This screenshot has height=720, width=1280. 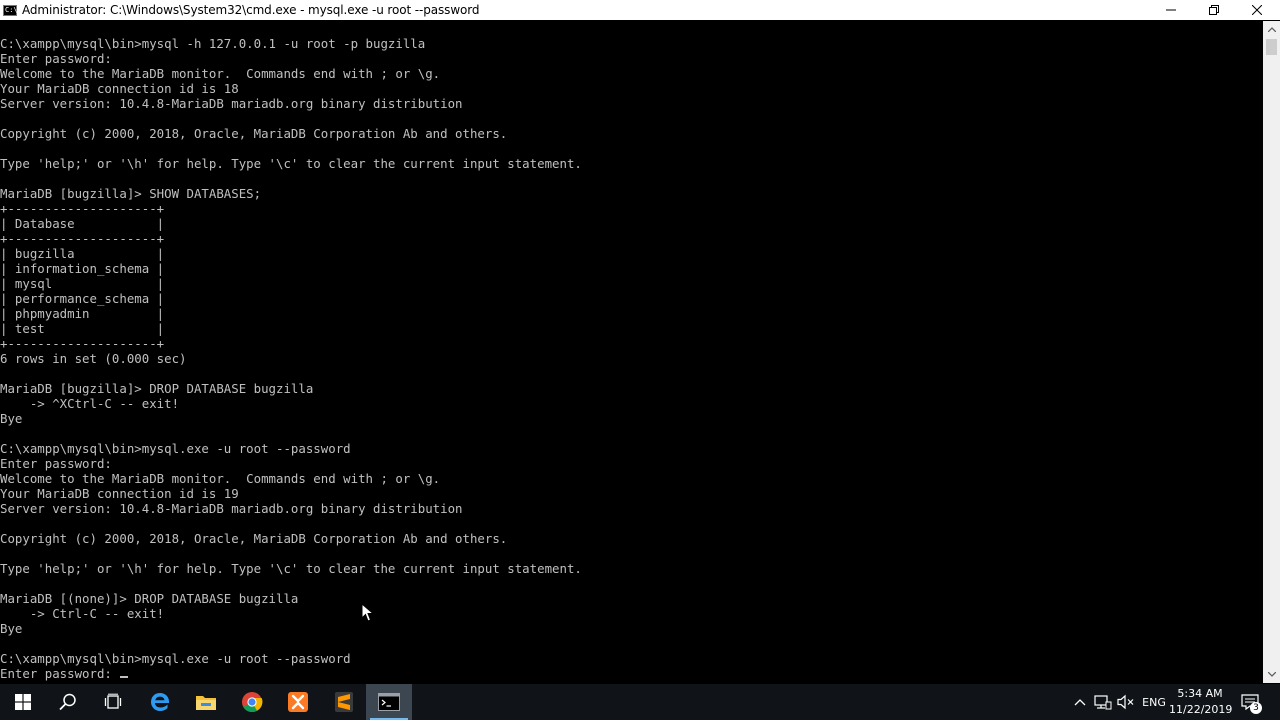 I want to click on edge-icon, so click(x=160, y=702).